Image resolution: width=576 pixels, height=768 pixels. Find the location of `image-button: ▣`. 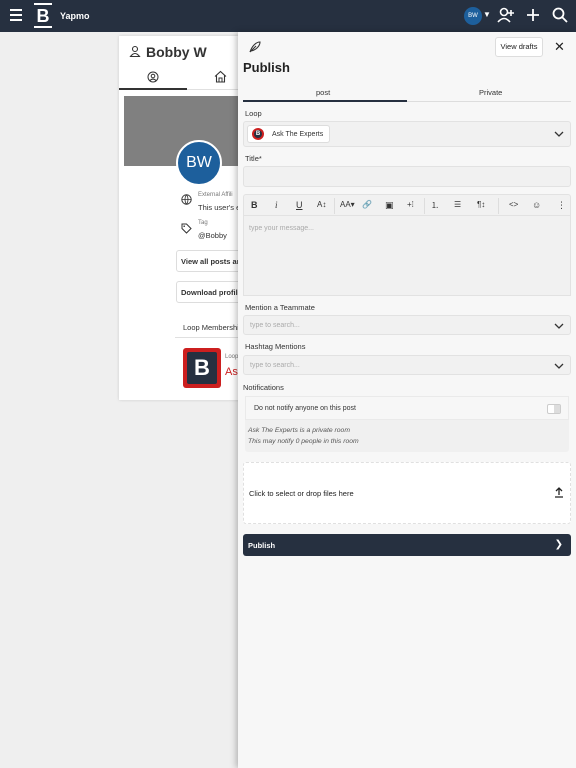

image-button: ▣ is located at coordinates (389, 205).